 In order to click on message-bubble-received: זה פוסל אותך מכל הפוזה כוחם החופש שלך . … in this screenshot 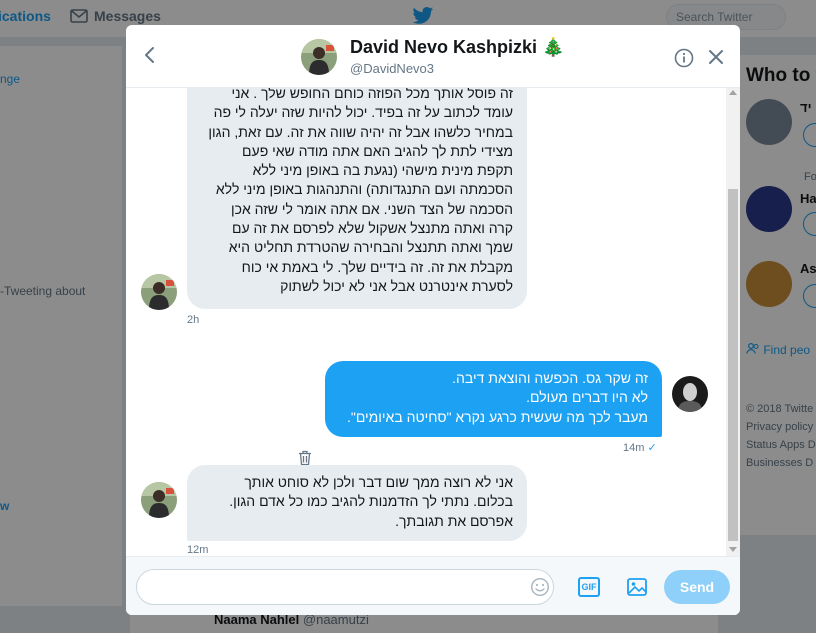, I will do `click(357, 198)`.